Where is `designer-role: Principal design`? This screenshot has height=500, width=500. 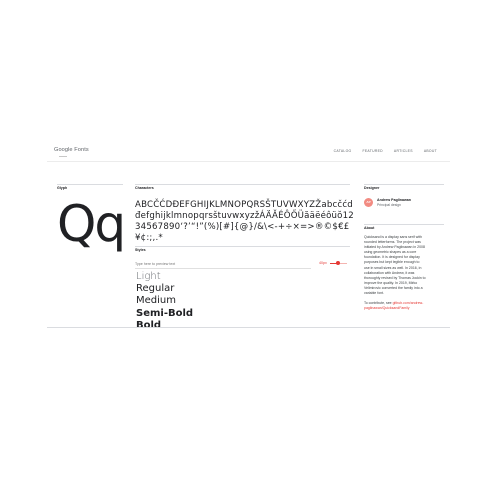 designer-role: Principal design is located at coordinates (389, 205).